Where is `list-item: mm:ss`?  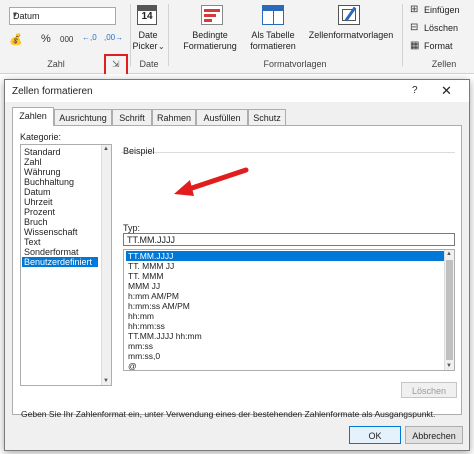 list-item: mm:ss is located at coordinates (285, 346).